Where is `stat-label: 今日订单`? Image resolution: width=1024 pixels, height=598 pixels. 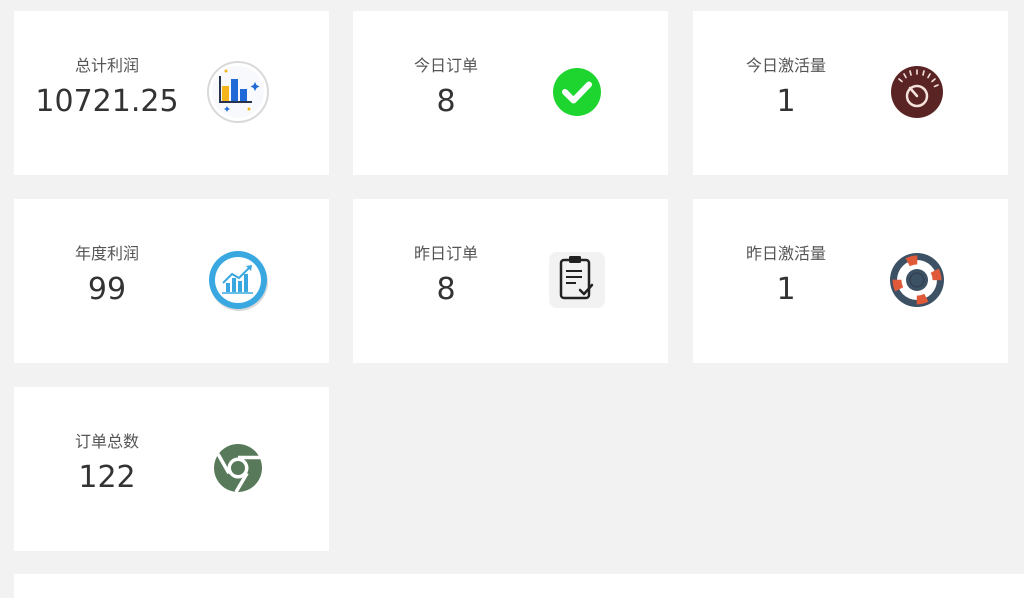
stat-label: 今日订单 is located at coordinates (445, 65).